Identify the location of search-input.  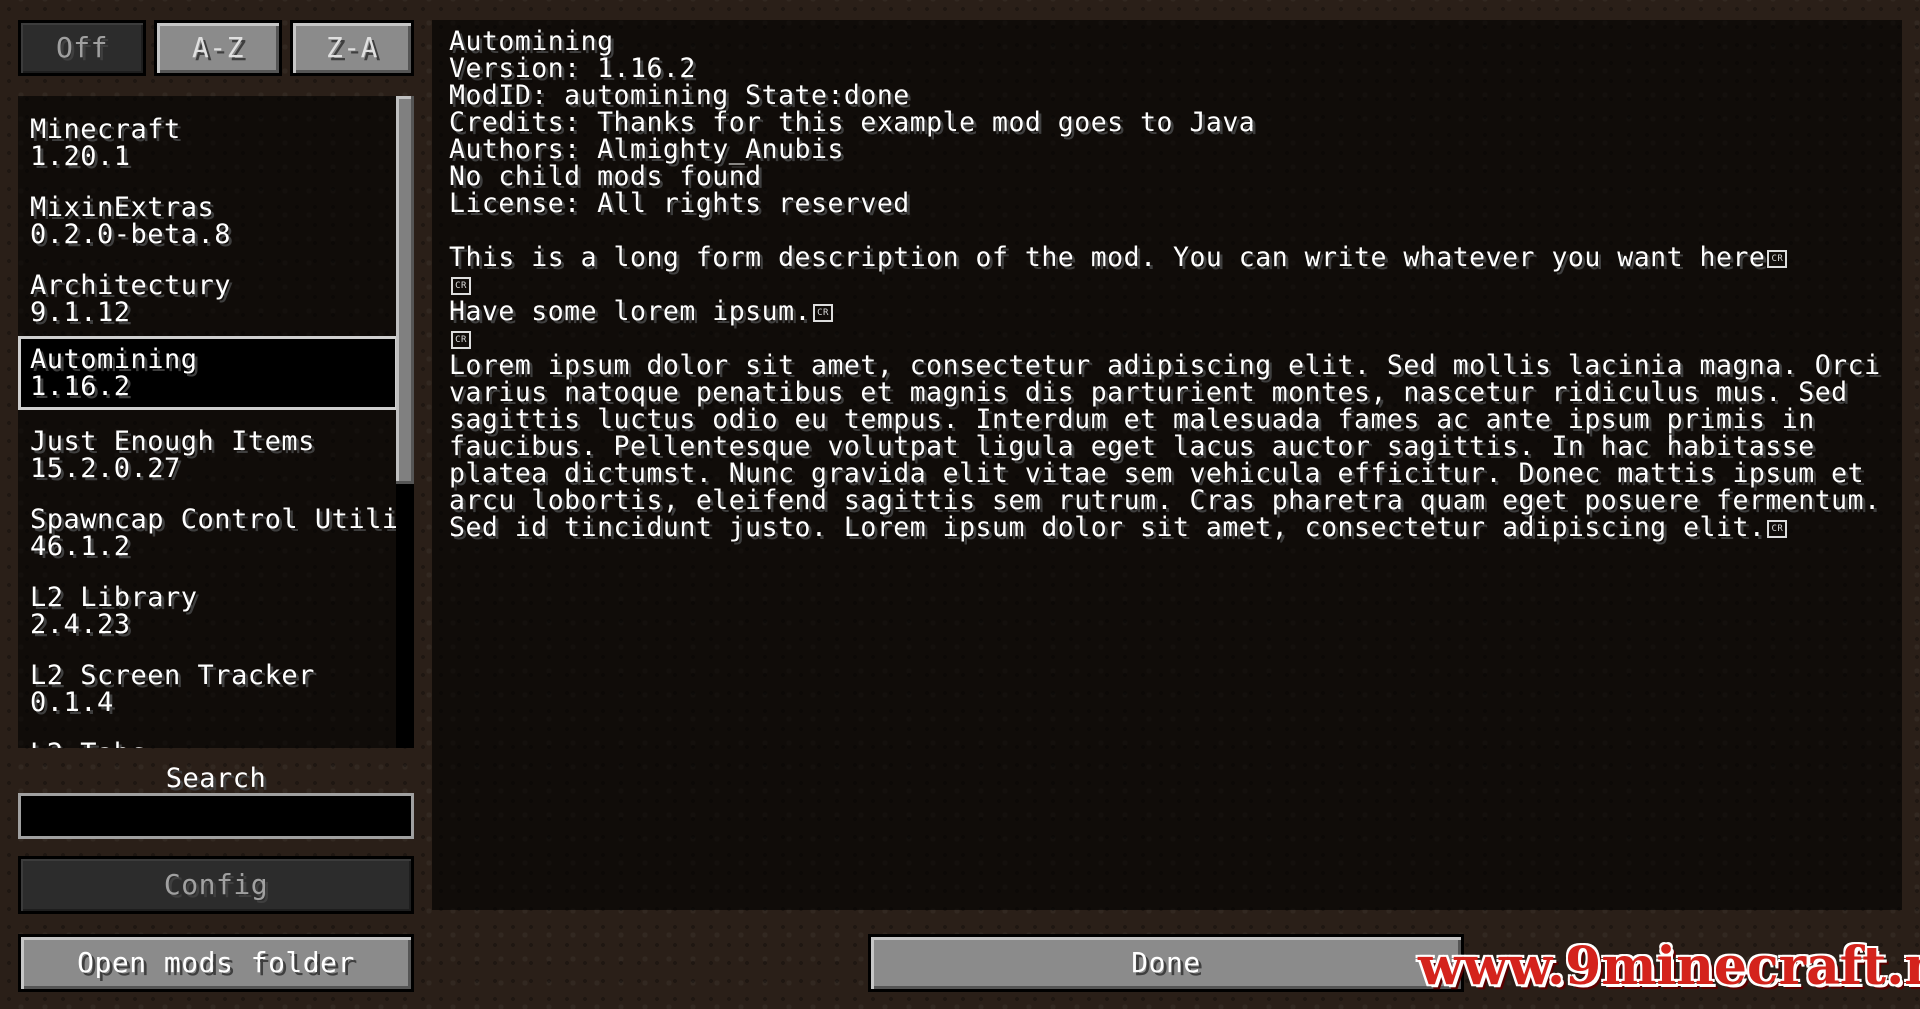
(216, 816).